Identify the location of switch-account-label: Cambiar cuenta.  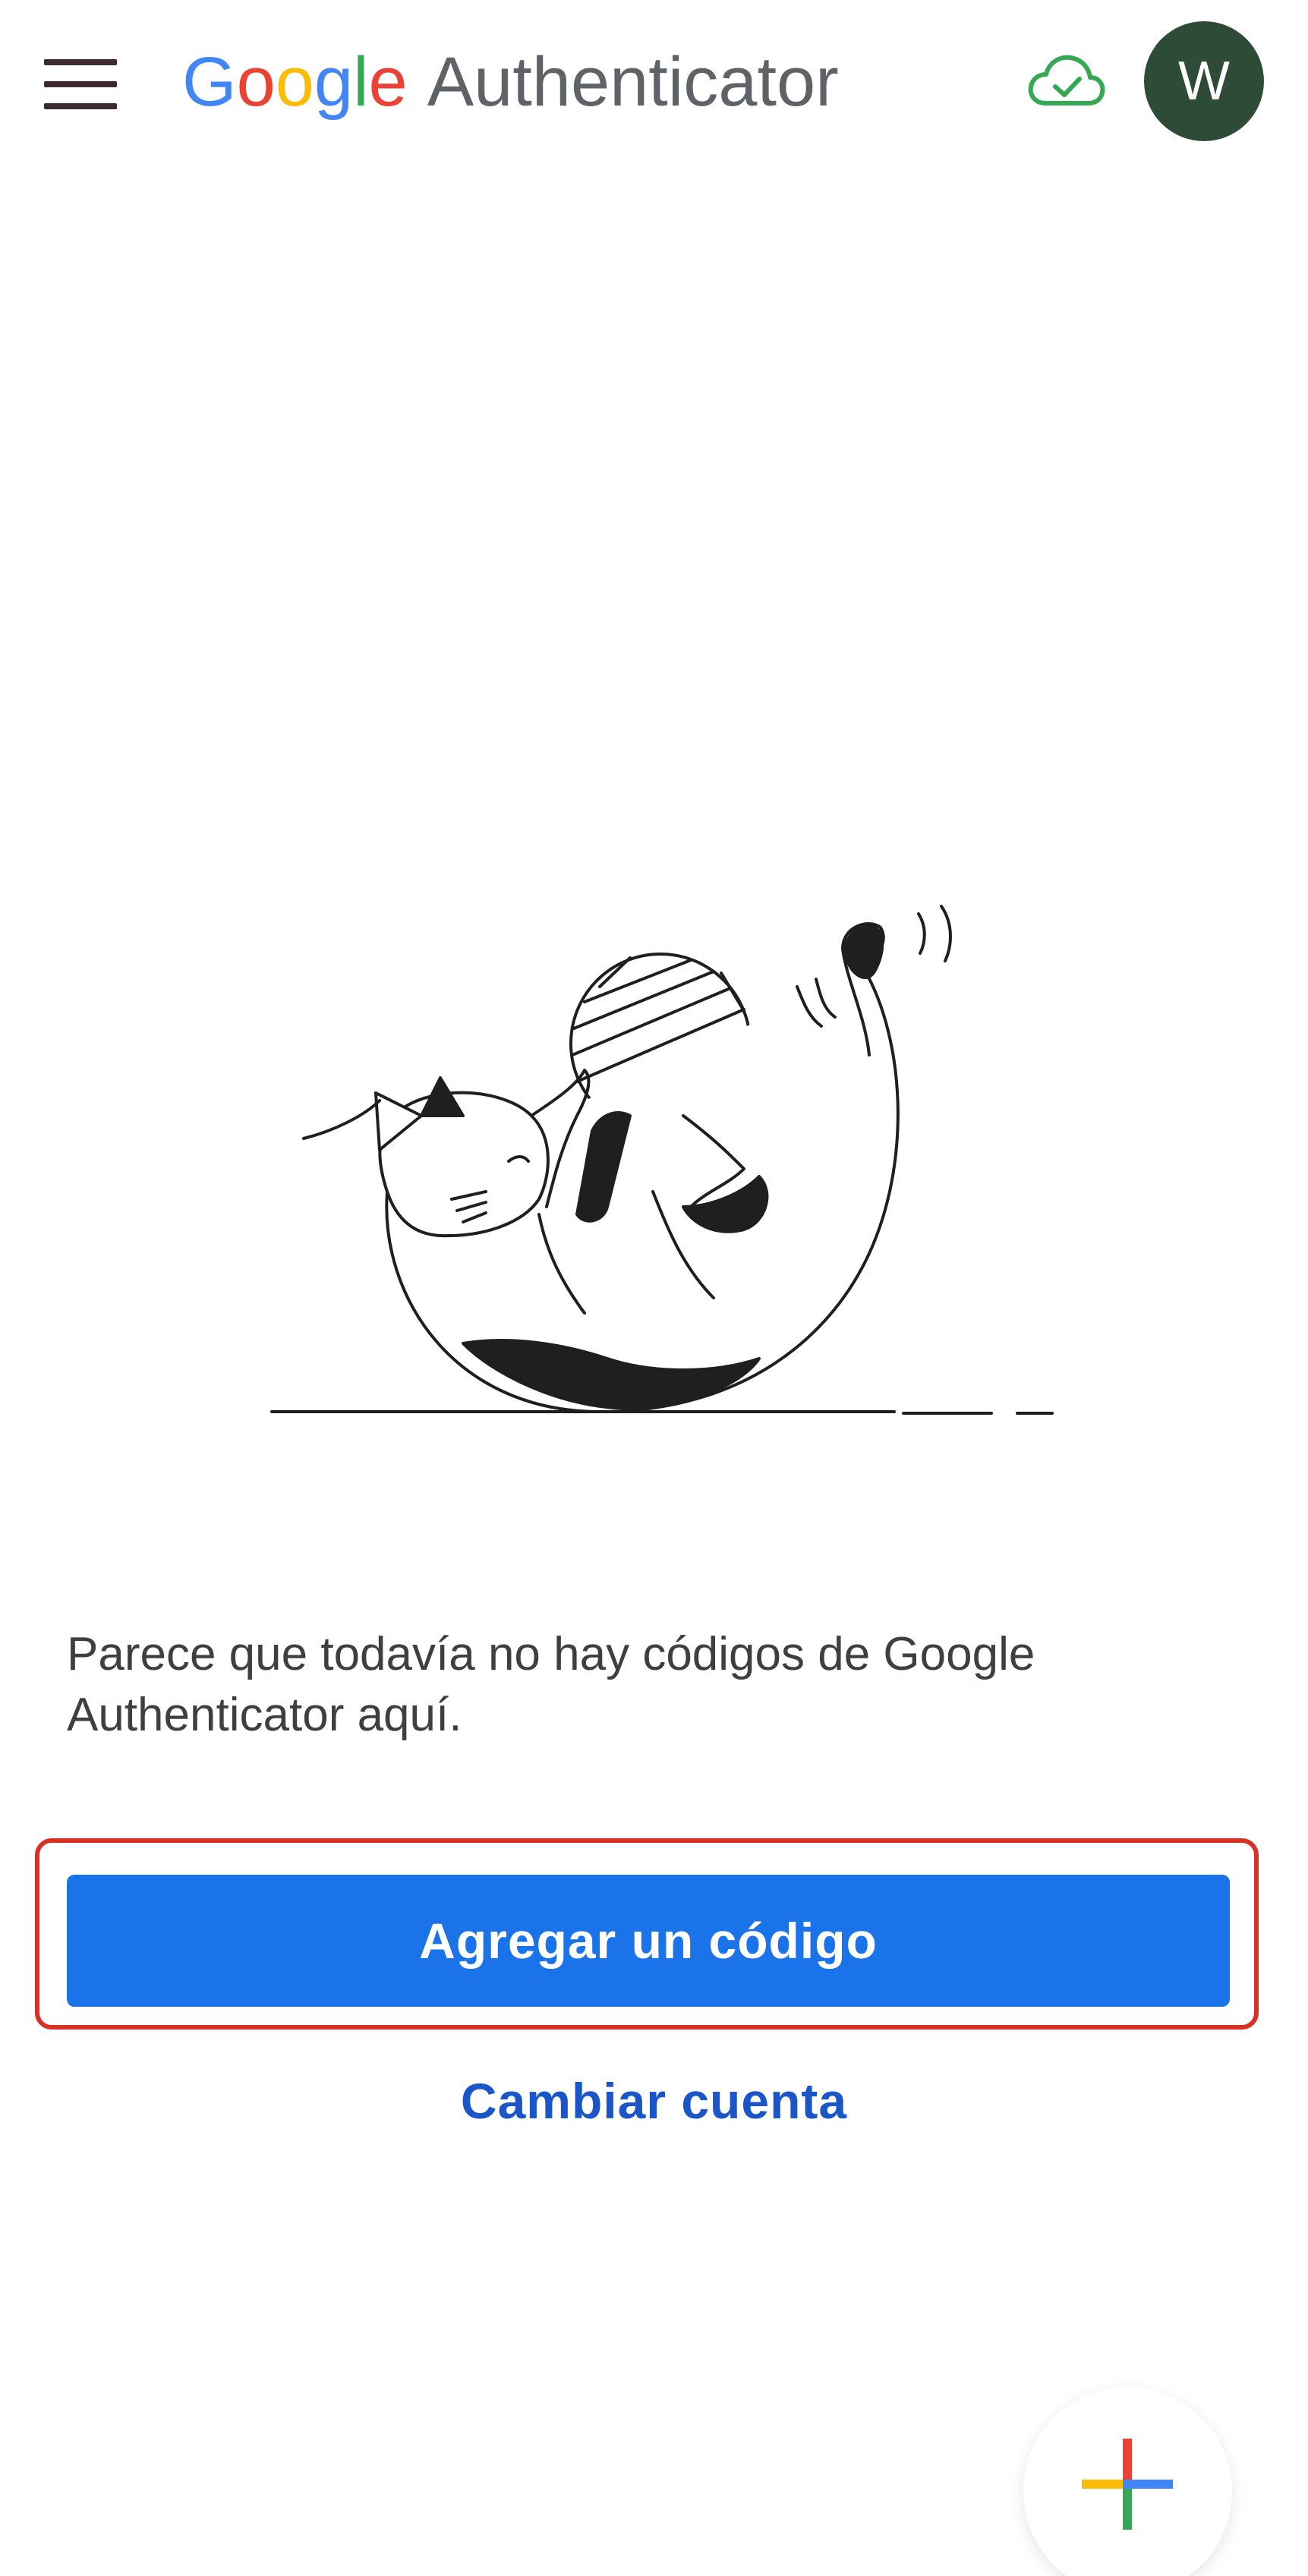
(654, 2101).